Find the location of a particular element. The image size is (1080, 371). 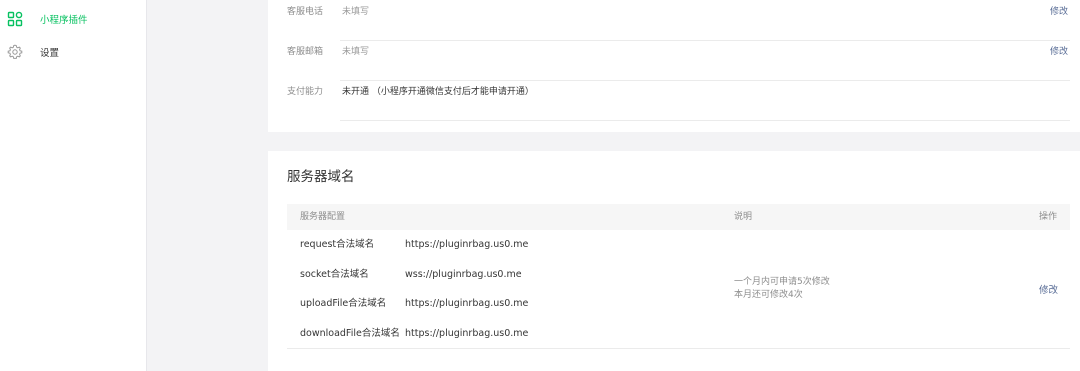

domain-name: request合法域名 is located at coordinates (337, 244).